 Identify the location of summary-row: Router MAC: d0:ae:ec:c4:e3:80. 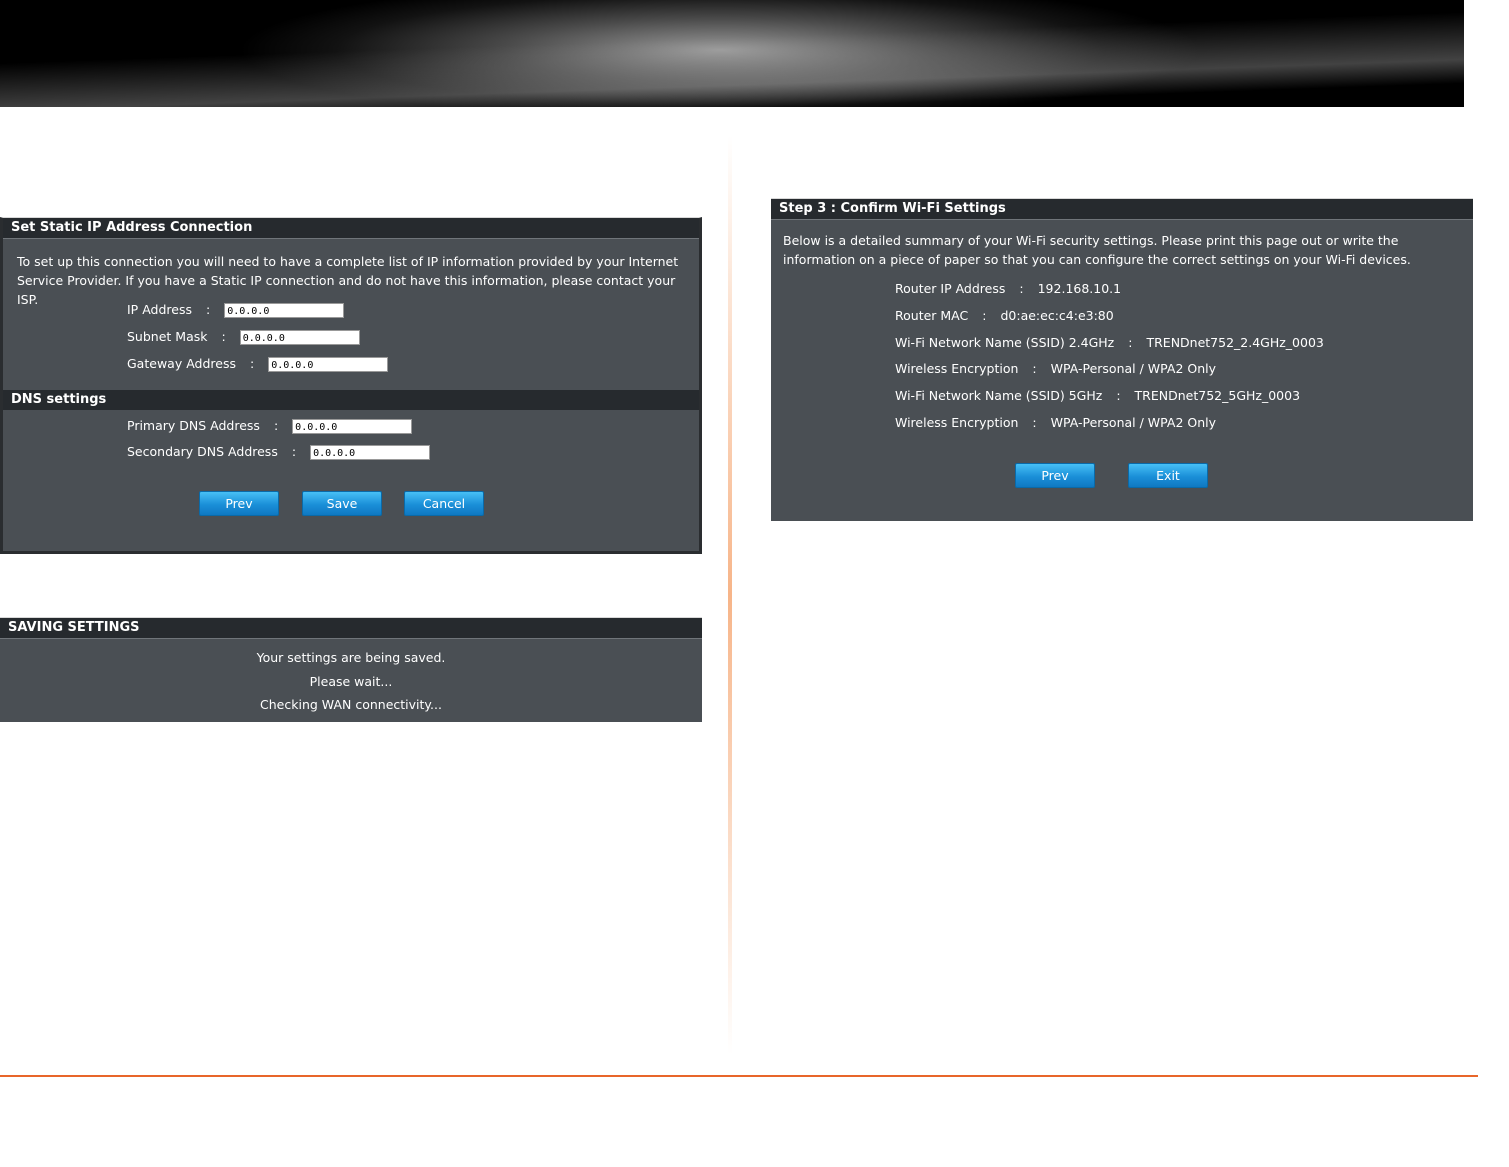
(1004, 315).